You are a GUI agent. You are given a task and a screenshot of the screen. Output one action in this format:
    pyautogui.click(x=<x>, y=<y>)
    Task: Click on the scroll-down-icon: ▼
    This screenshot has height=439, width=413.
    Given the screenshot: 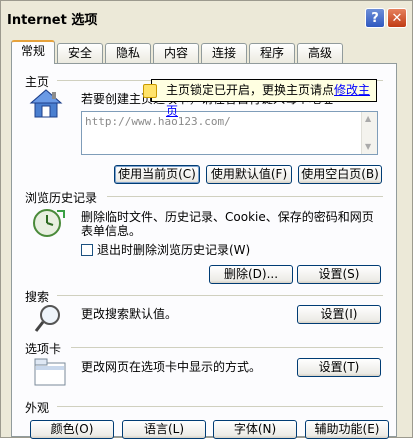 What is the action you would take?
    pyautogui.click(x=368, y=146)
    